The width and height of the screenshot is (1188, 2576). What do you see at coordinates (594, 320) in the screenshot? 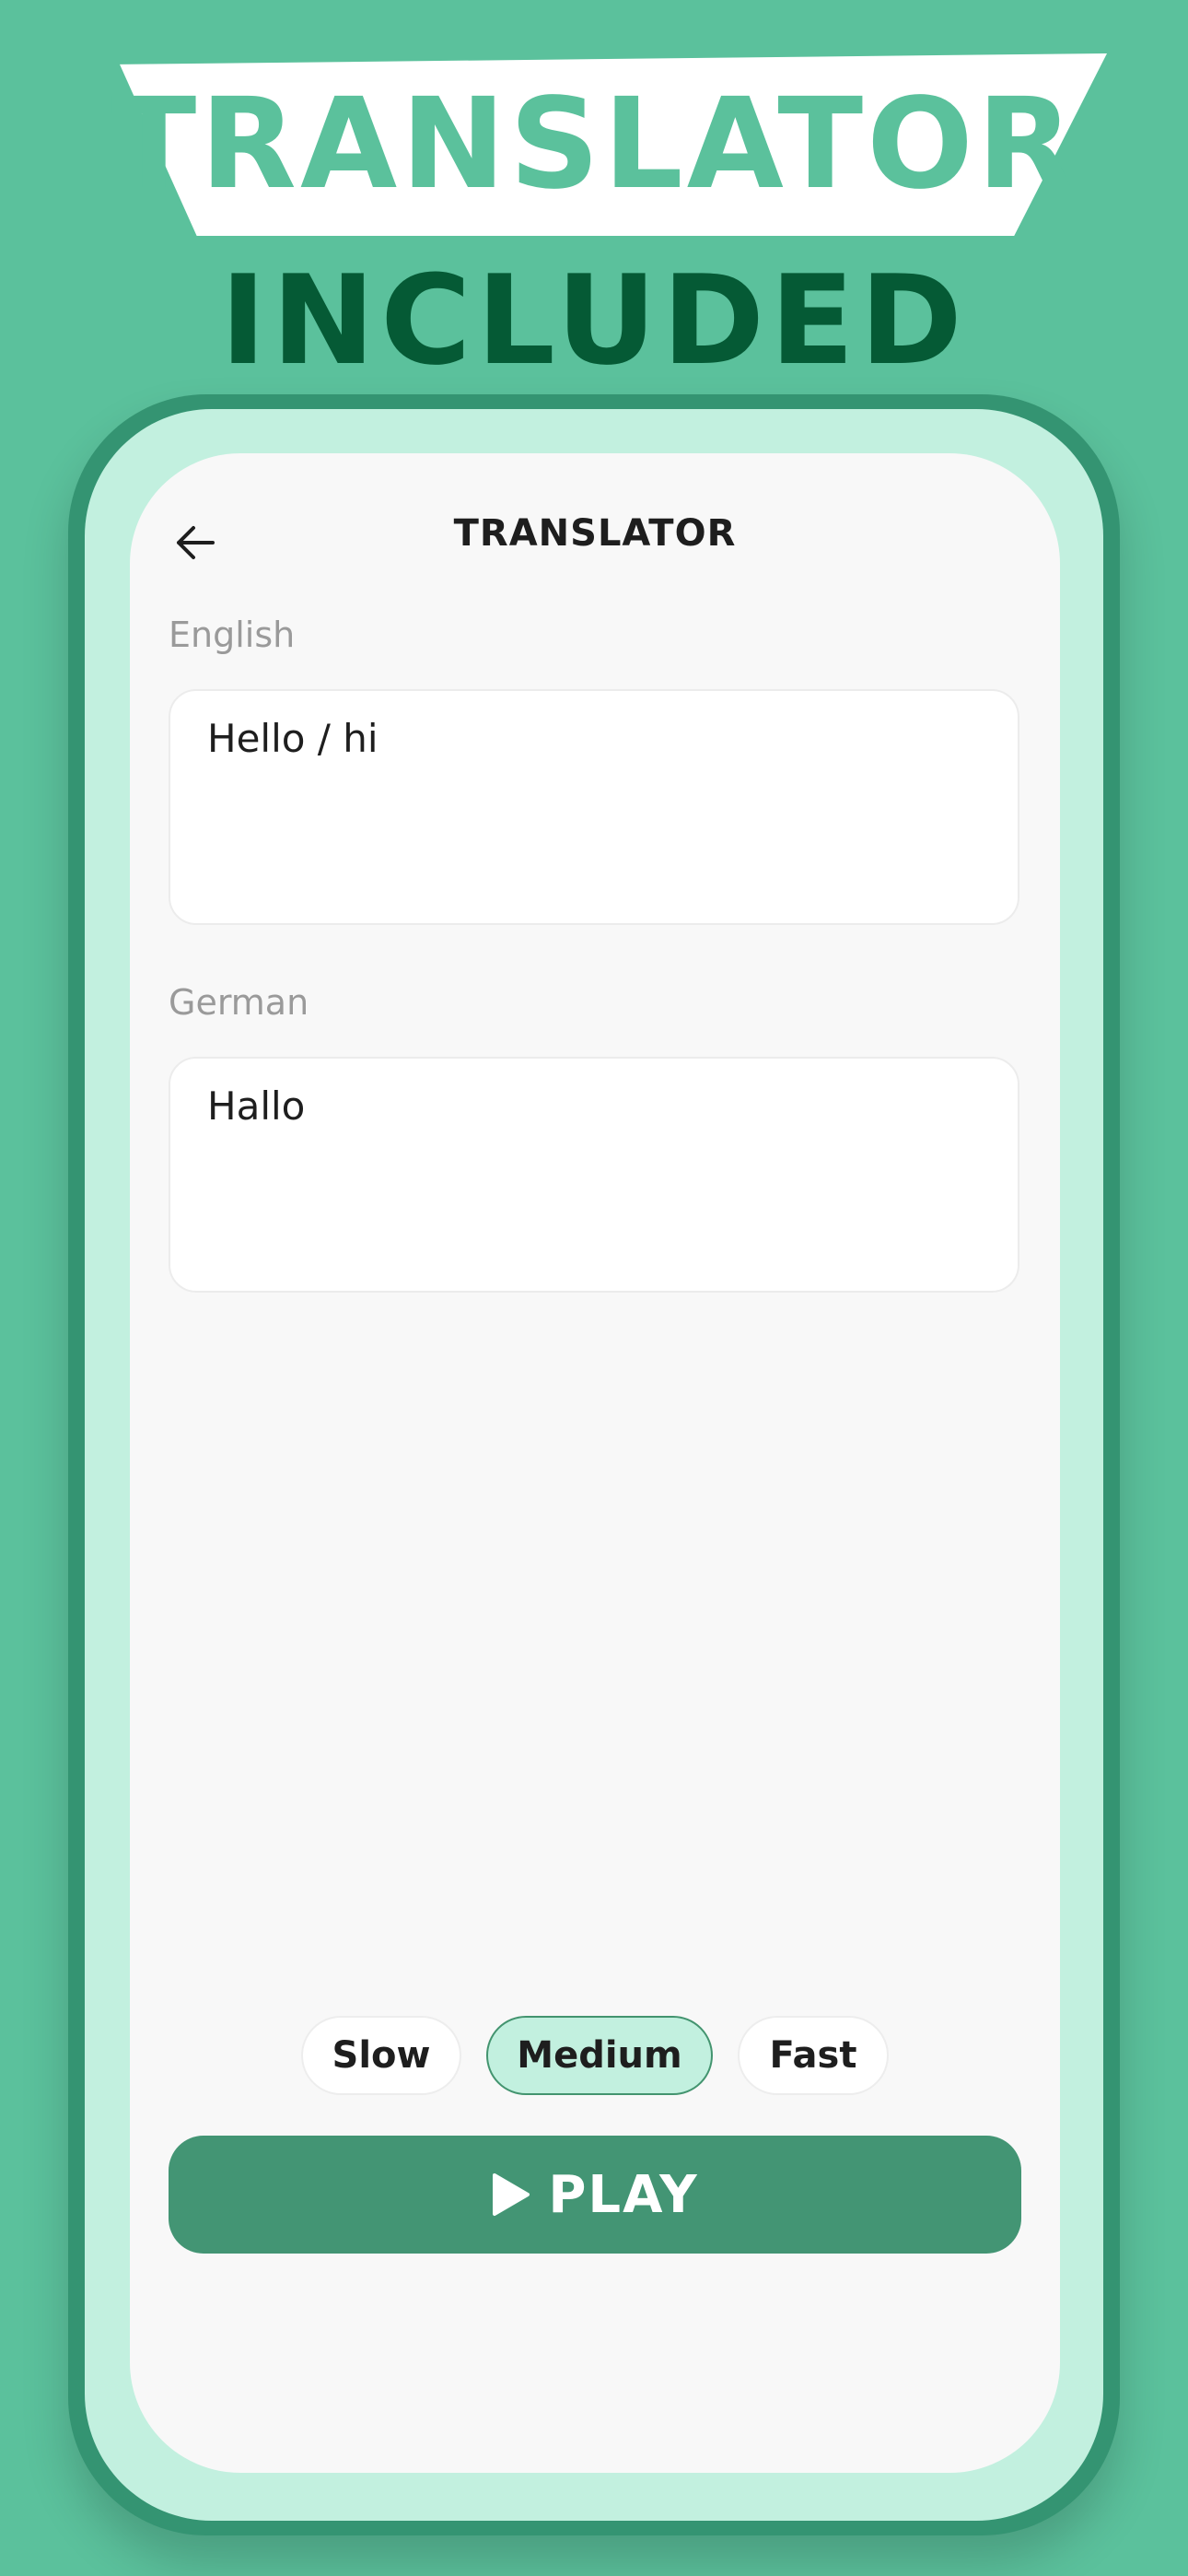
I see `promo-subtitle: INCLUDED` at bounding box center [594, 320].